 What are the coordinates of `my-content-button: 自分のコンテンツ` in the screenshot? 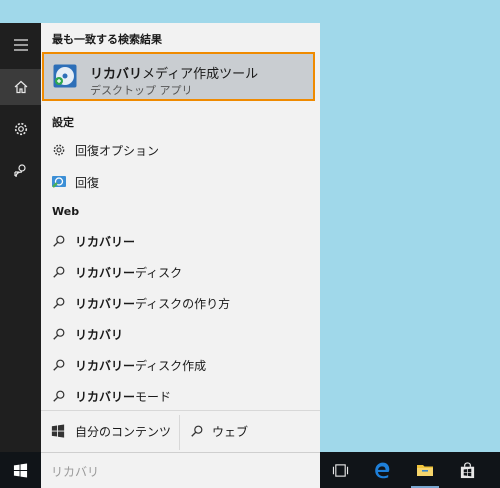 It's located at (110, 431).